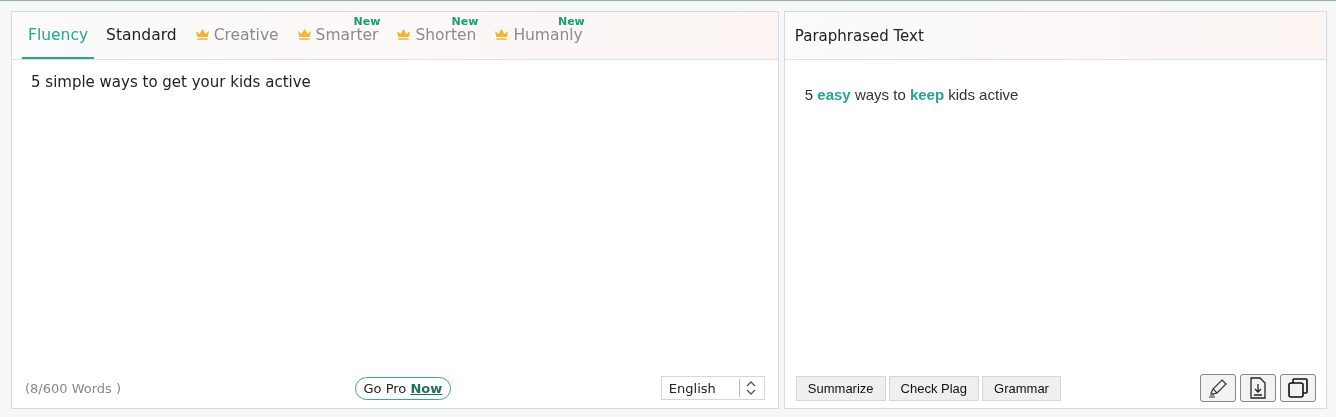 This screenshot has width=1336, height=417. Describe the element at coordinates (840, 388) in the screenshot. I see `tool-button: Summarize` at that location.